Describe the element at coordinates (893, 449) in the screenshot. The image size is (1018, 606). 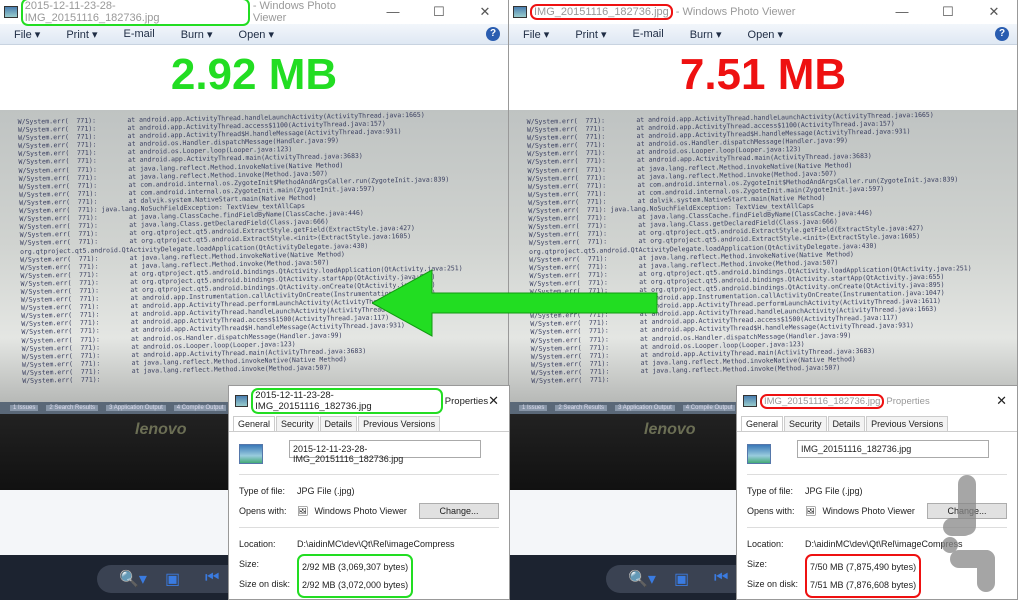
I see `filename-input: IMG_20151116_182736.jpg` at that location.